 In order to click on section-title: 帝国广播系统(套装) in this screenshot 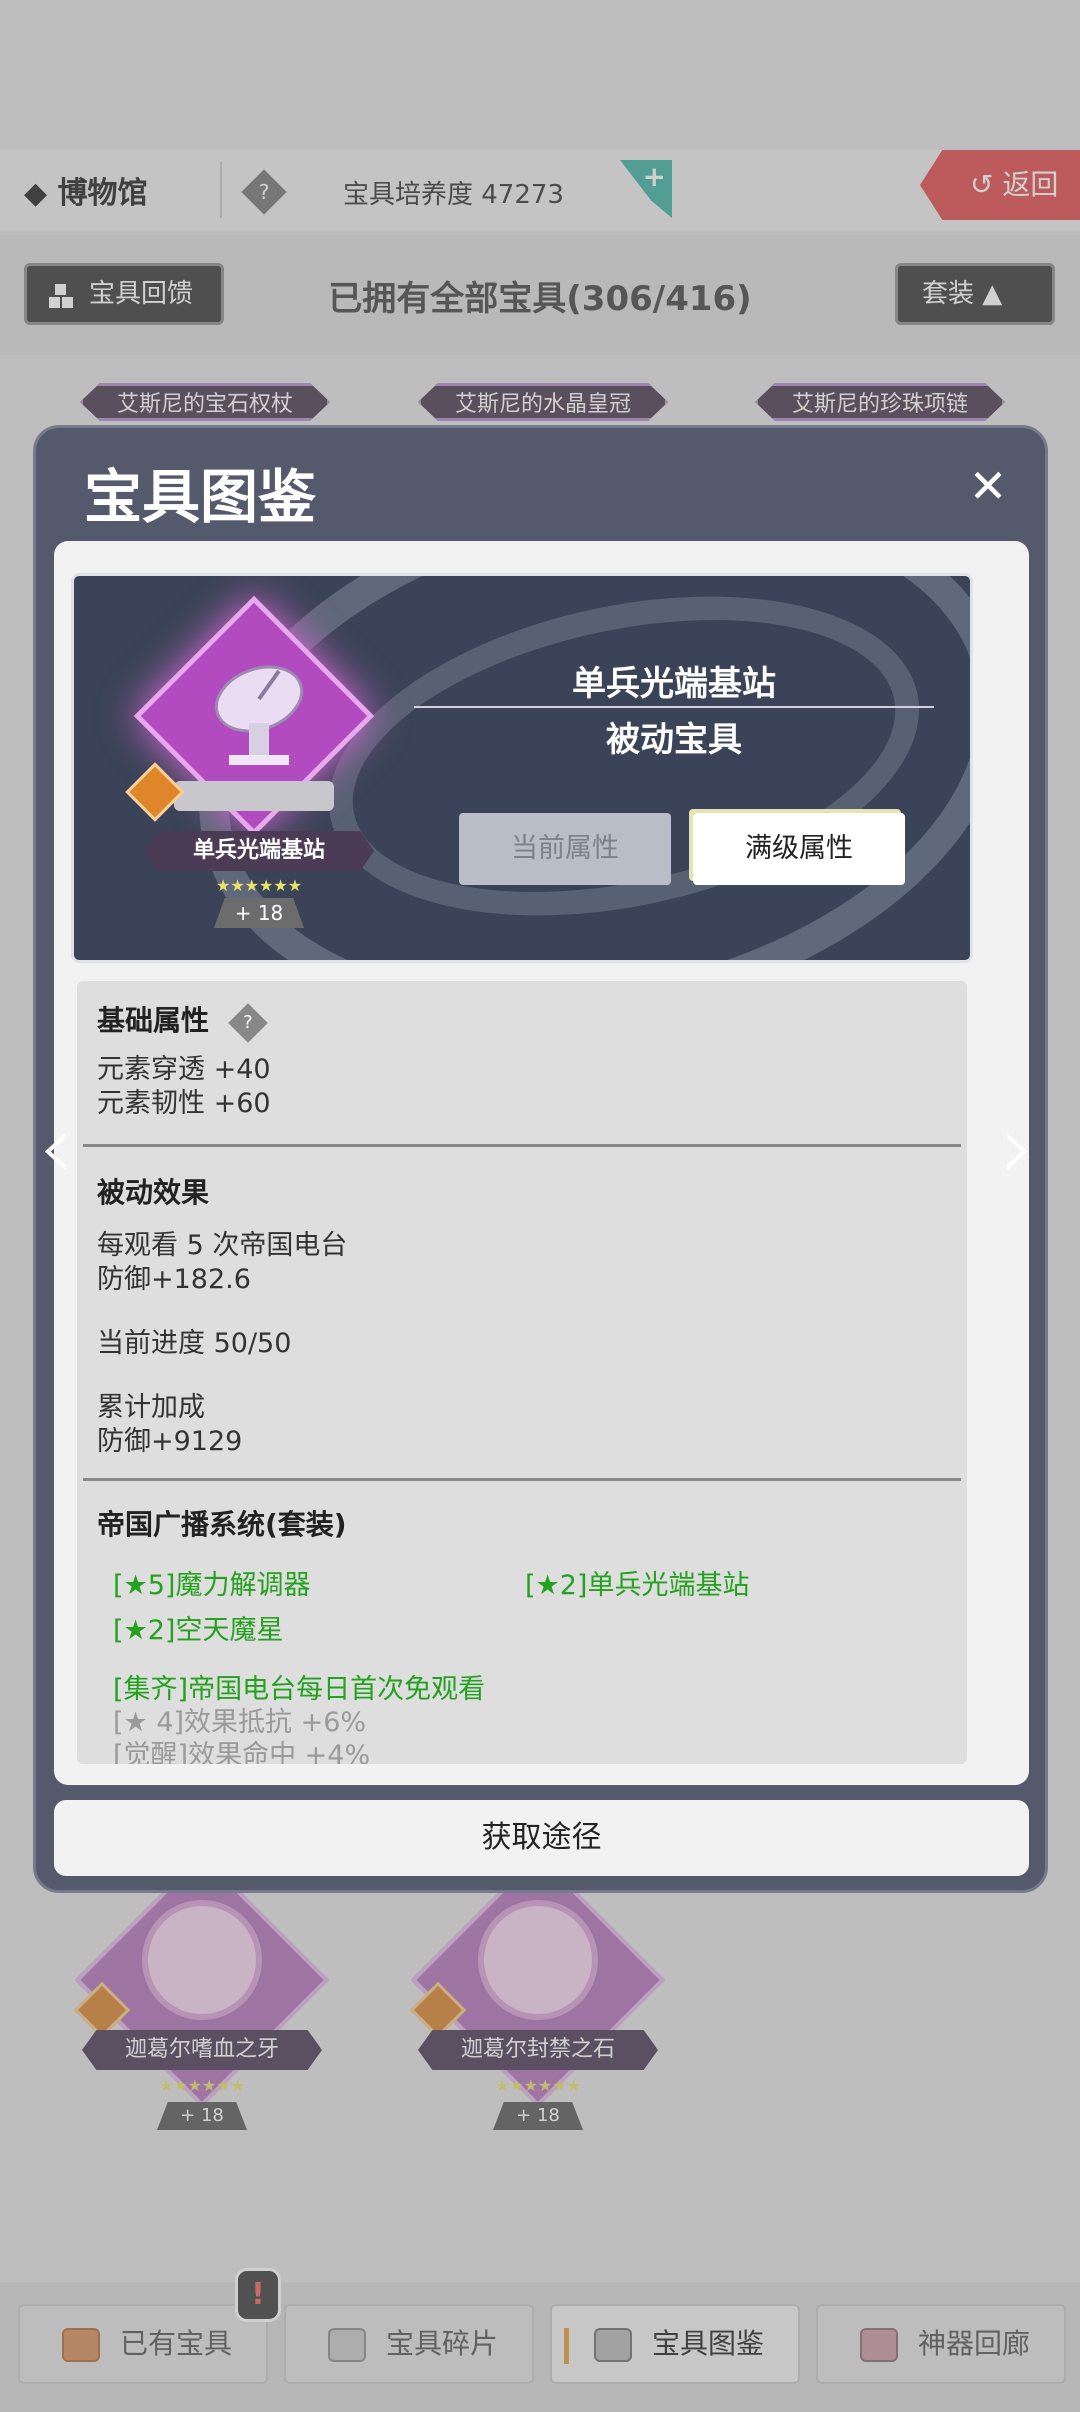, I will do `click(222, 1524)`.